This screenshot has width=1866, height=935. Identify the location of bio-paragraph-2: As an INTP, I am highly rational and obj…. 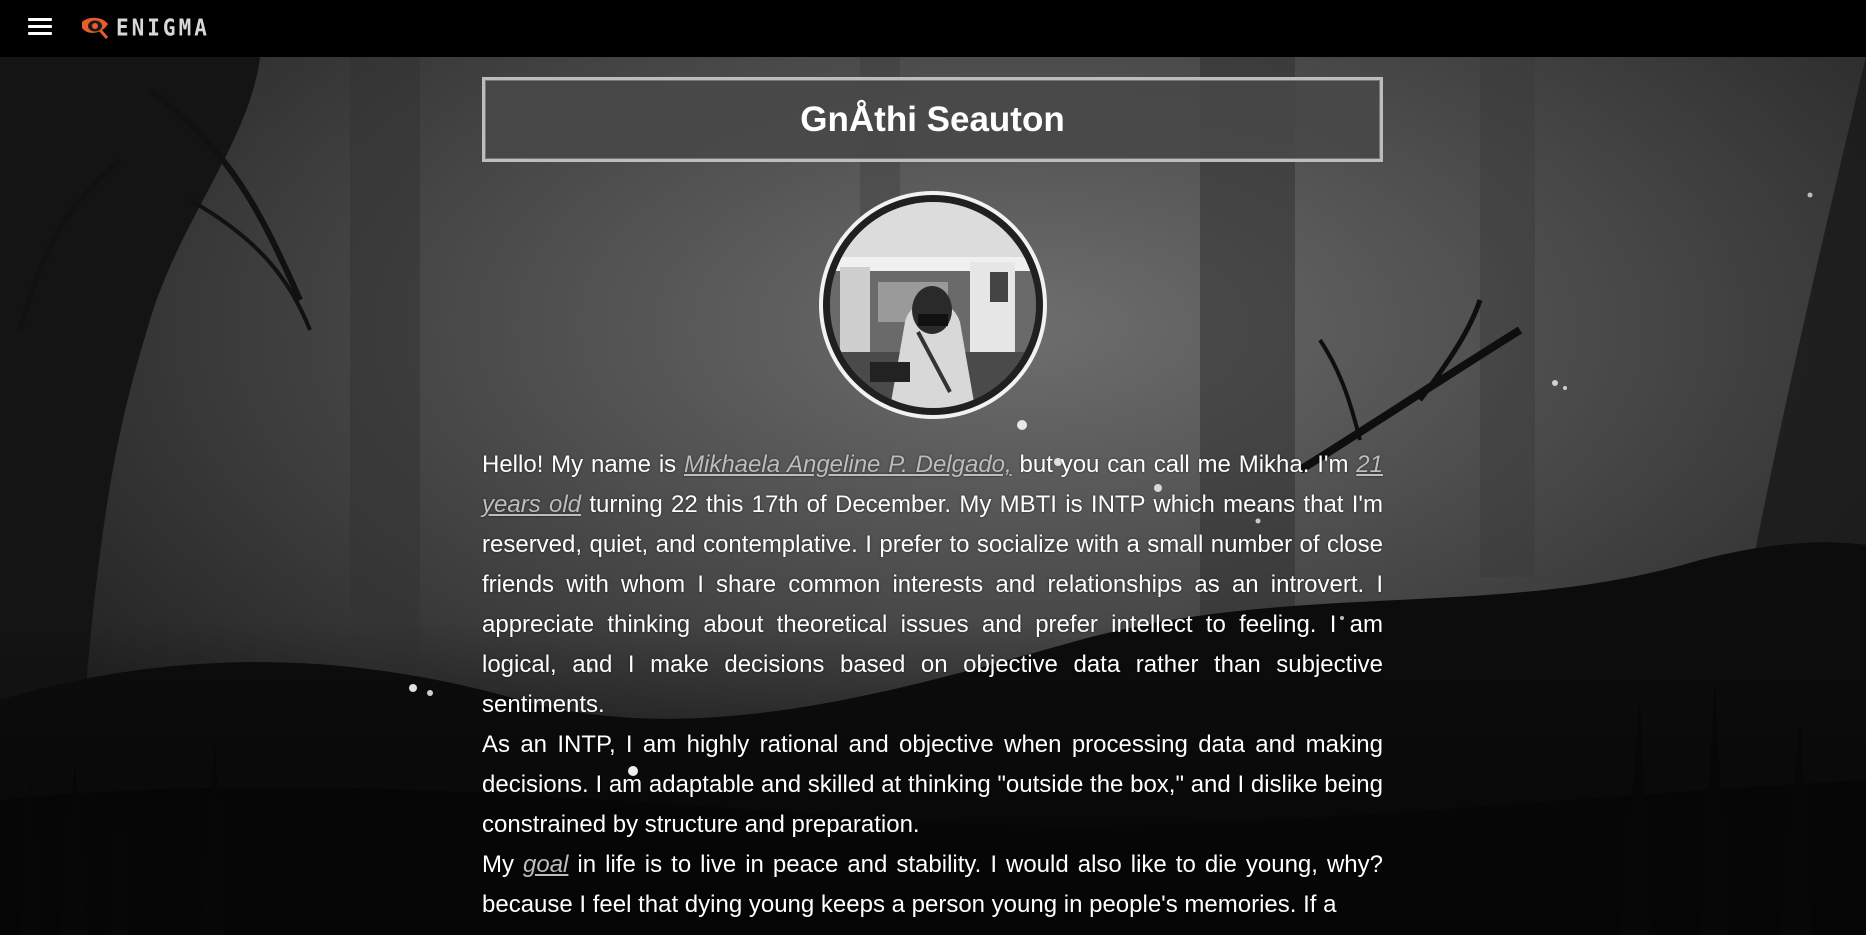
(932, 784).